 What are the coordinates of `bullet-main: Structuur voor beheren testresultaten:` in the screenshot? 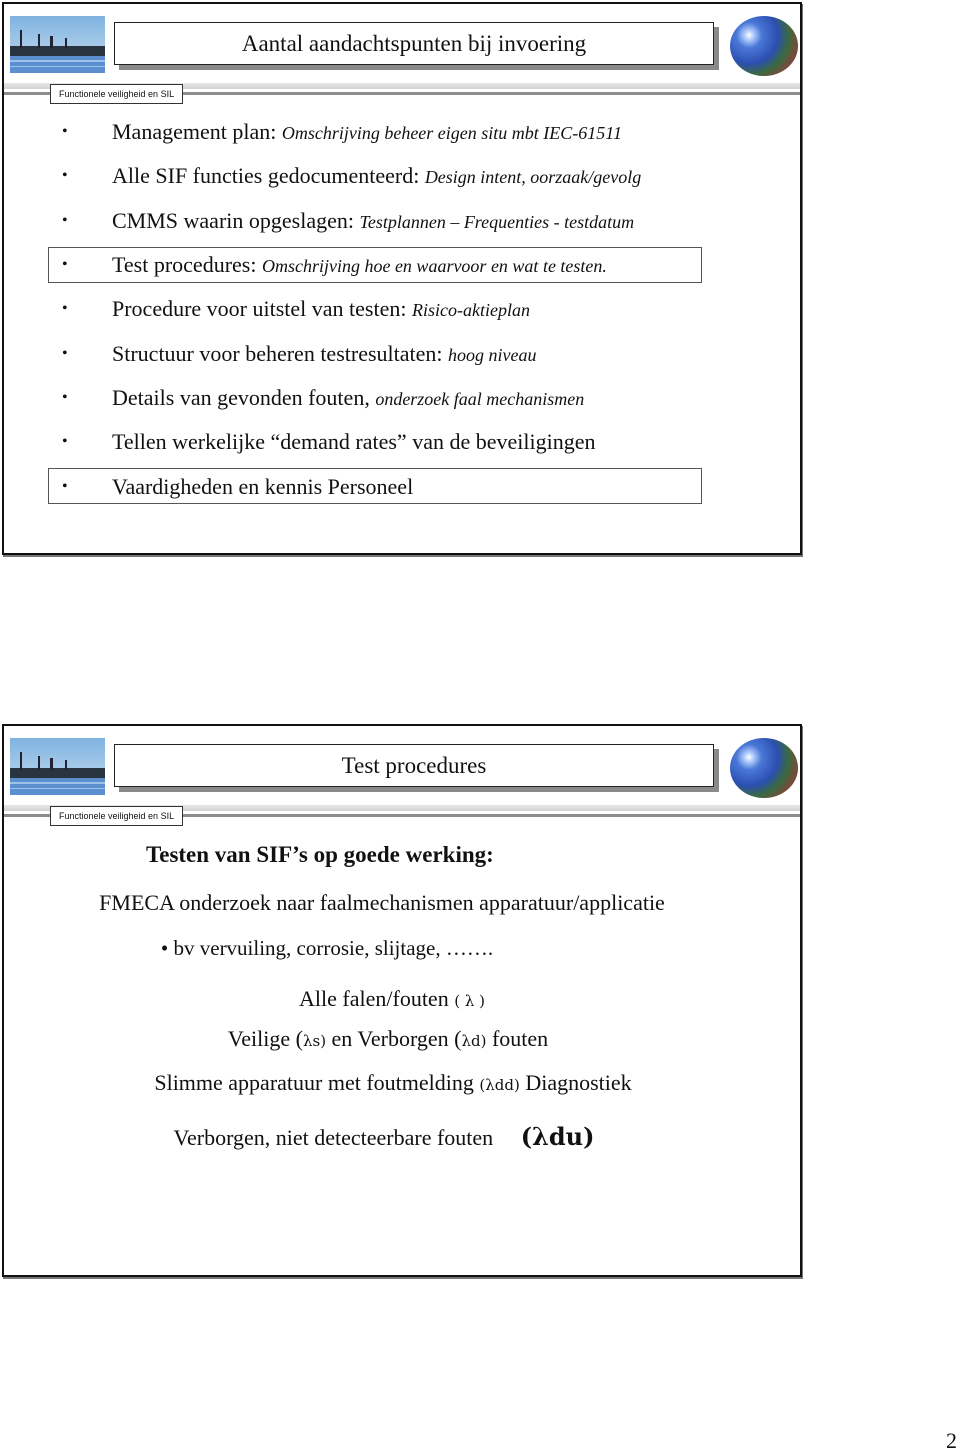 It's located at (280, 353).